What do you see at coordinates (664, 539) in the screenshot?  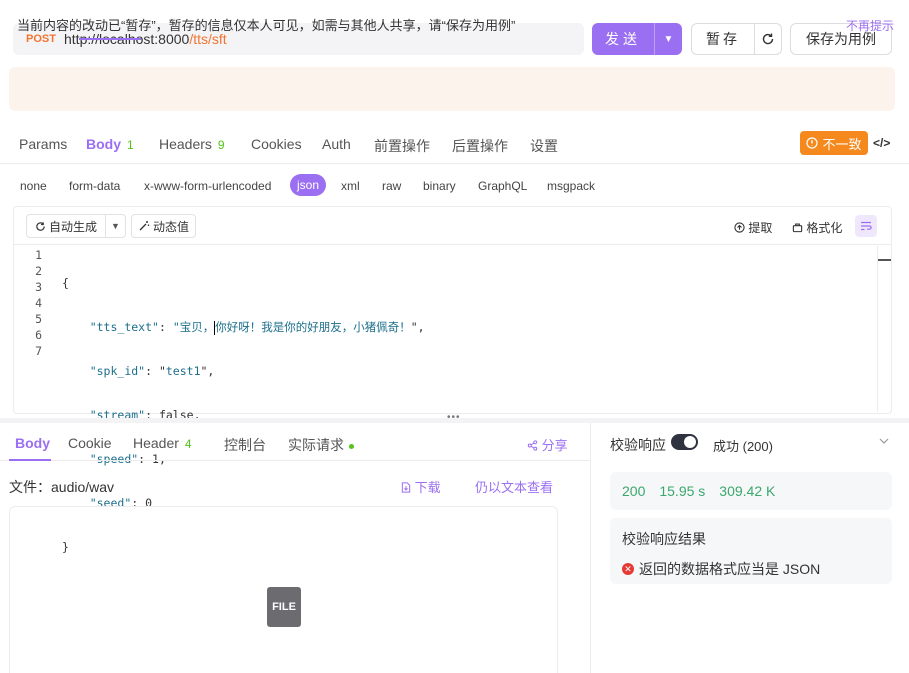 I see `validation-result-title: 校验响应结果` at bounding box center [664, 539].